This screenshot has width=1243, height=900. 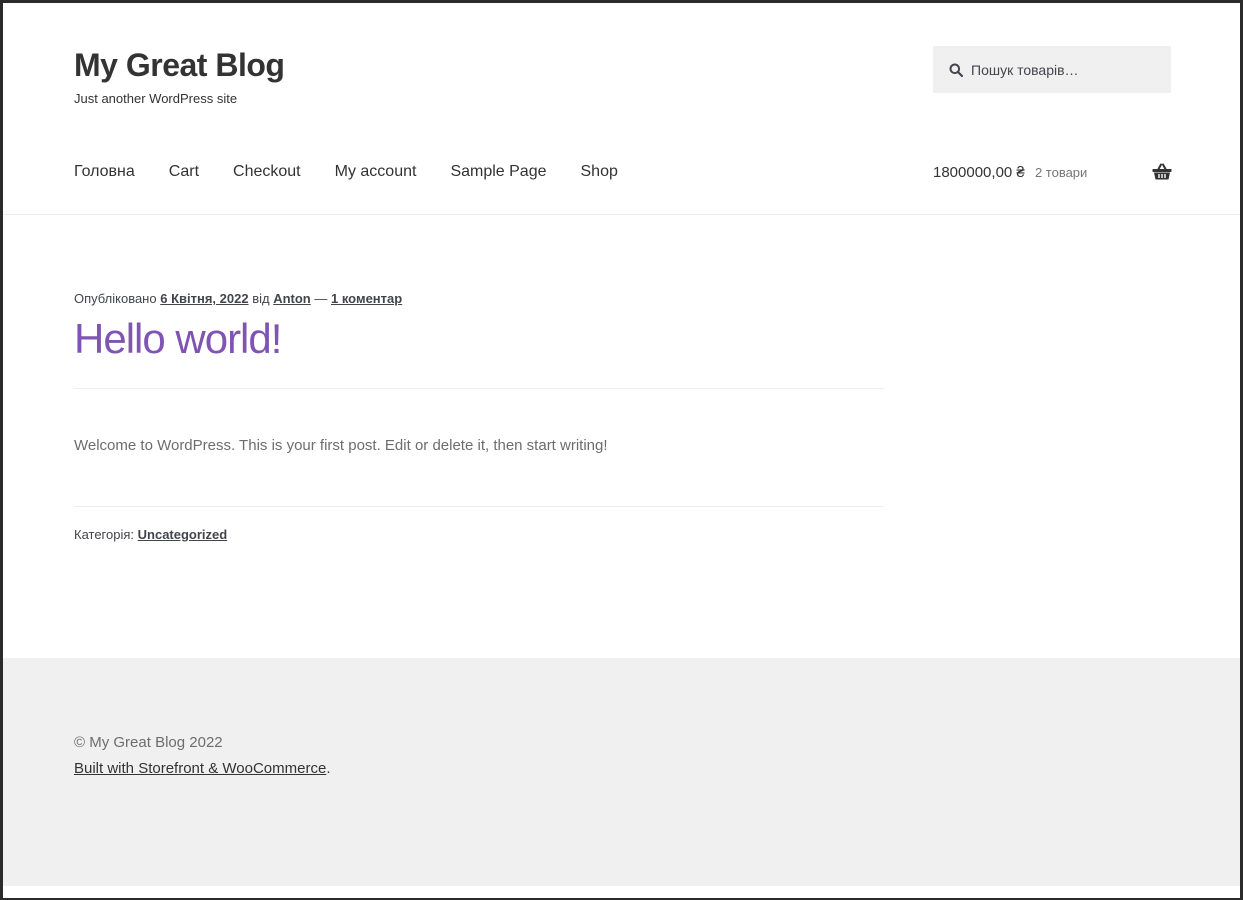 I want to click on footer-credit: Built with Storefront & WooCommerce., so click(x=202, y=768).